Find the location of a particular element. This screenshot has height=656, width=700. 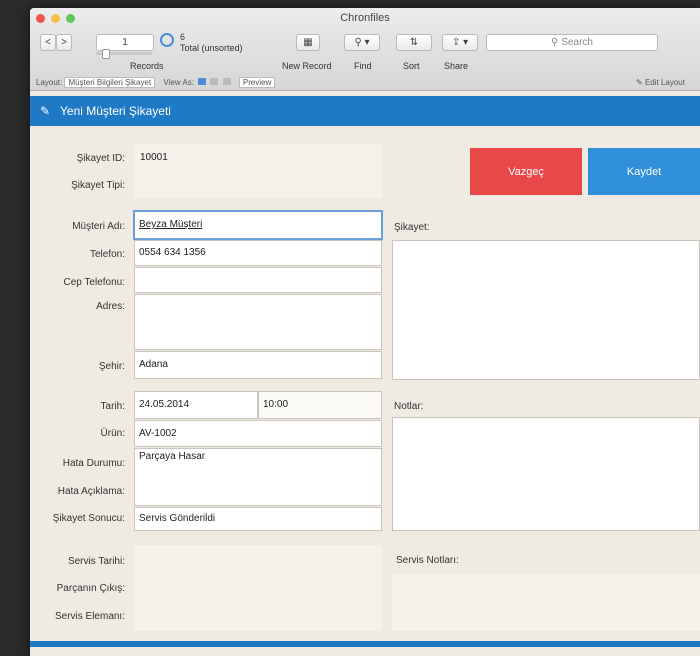

window-title: Chronfiles is located at coordinates (365, 18).